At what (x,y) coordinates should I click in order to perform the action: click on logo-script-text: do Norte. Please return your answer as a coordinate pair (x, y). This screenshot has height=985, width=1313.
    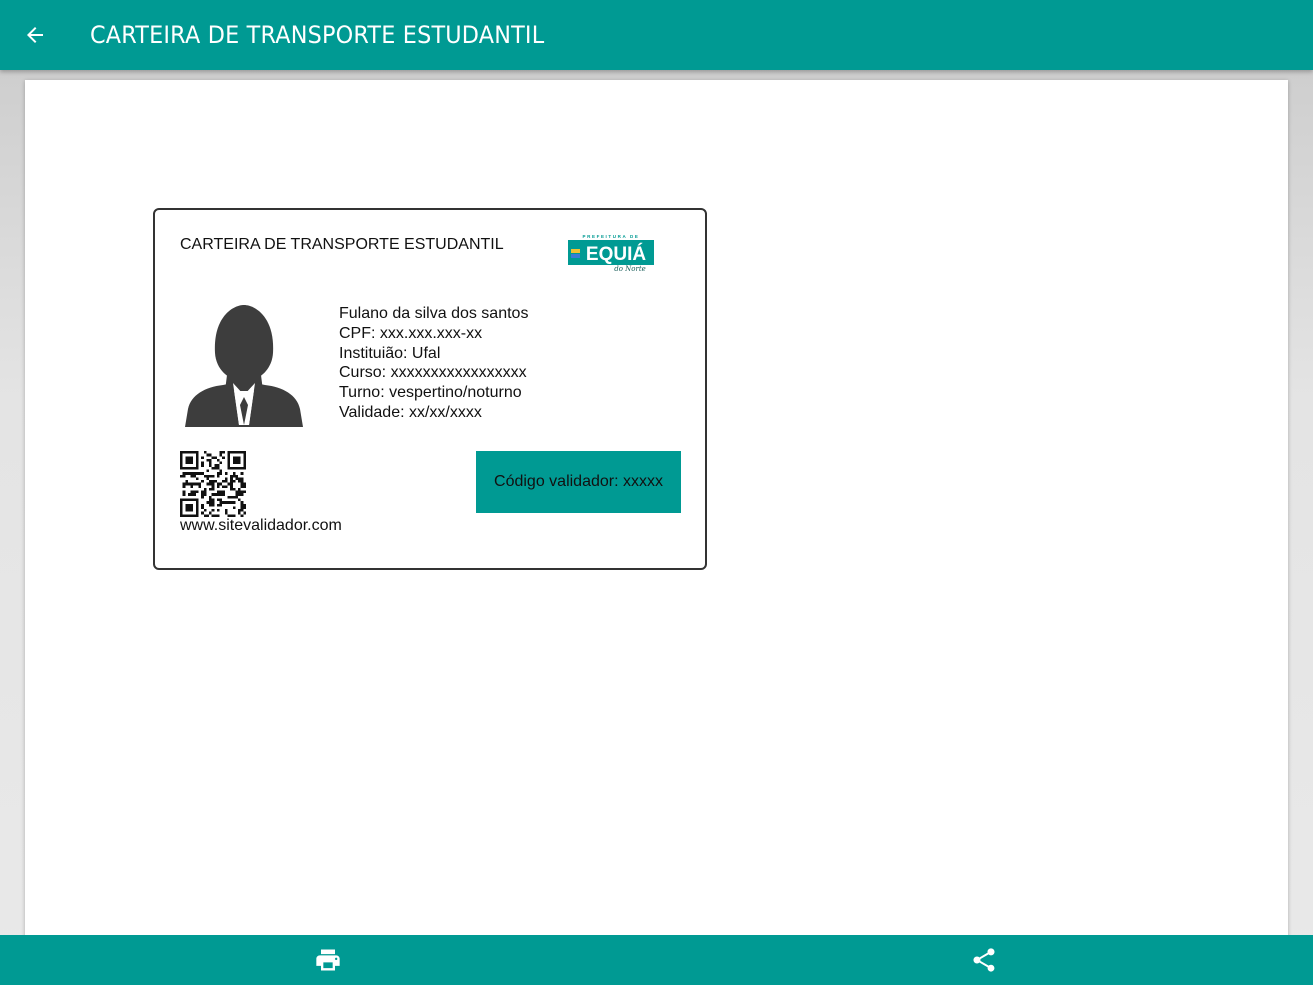
    Looking at the image, I should click on (630, 269).